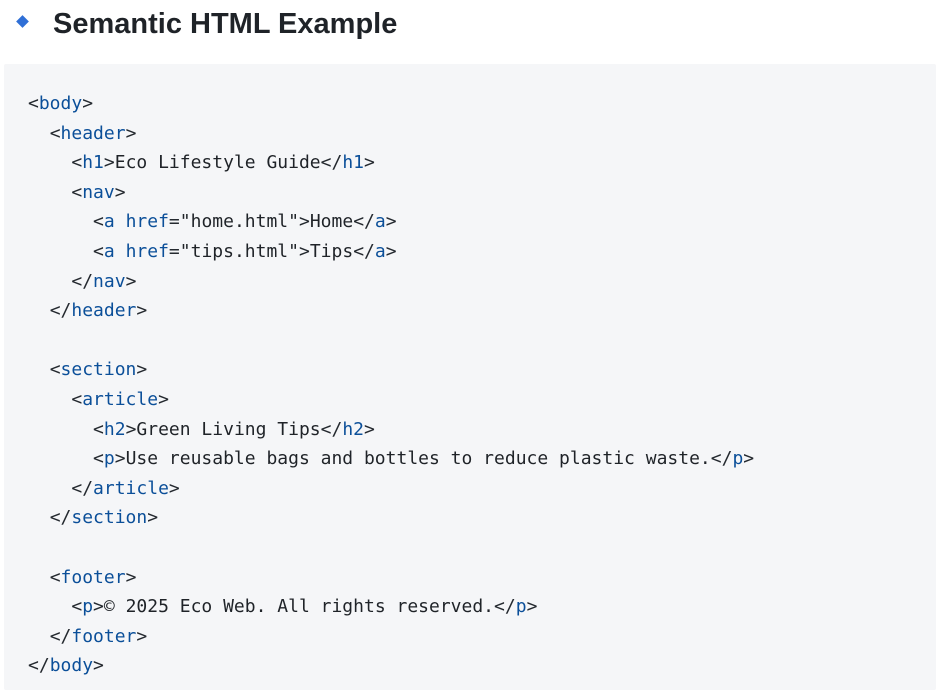 The image size is (936, 690). I want to click on code-line: </section>, so click(104, 518).